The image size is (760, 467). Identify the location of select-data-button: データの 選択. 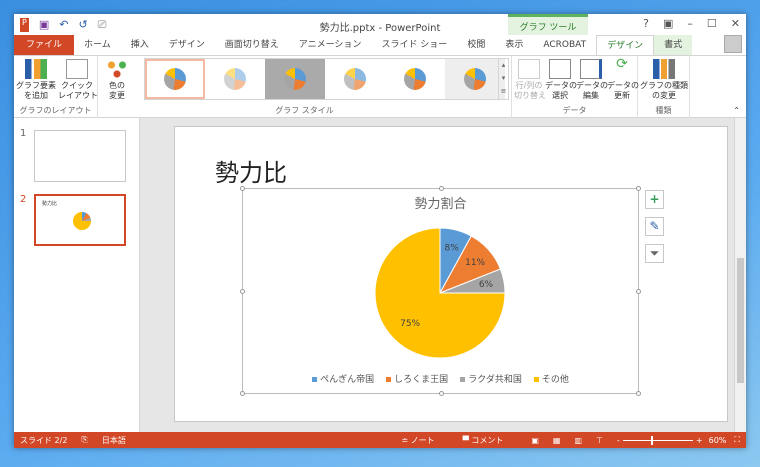
(561, 80).